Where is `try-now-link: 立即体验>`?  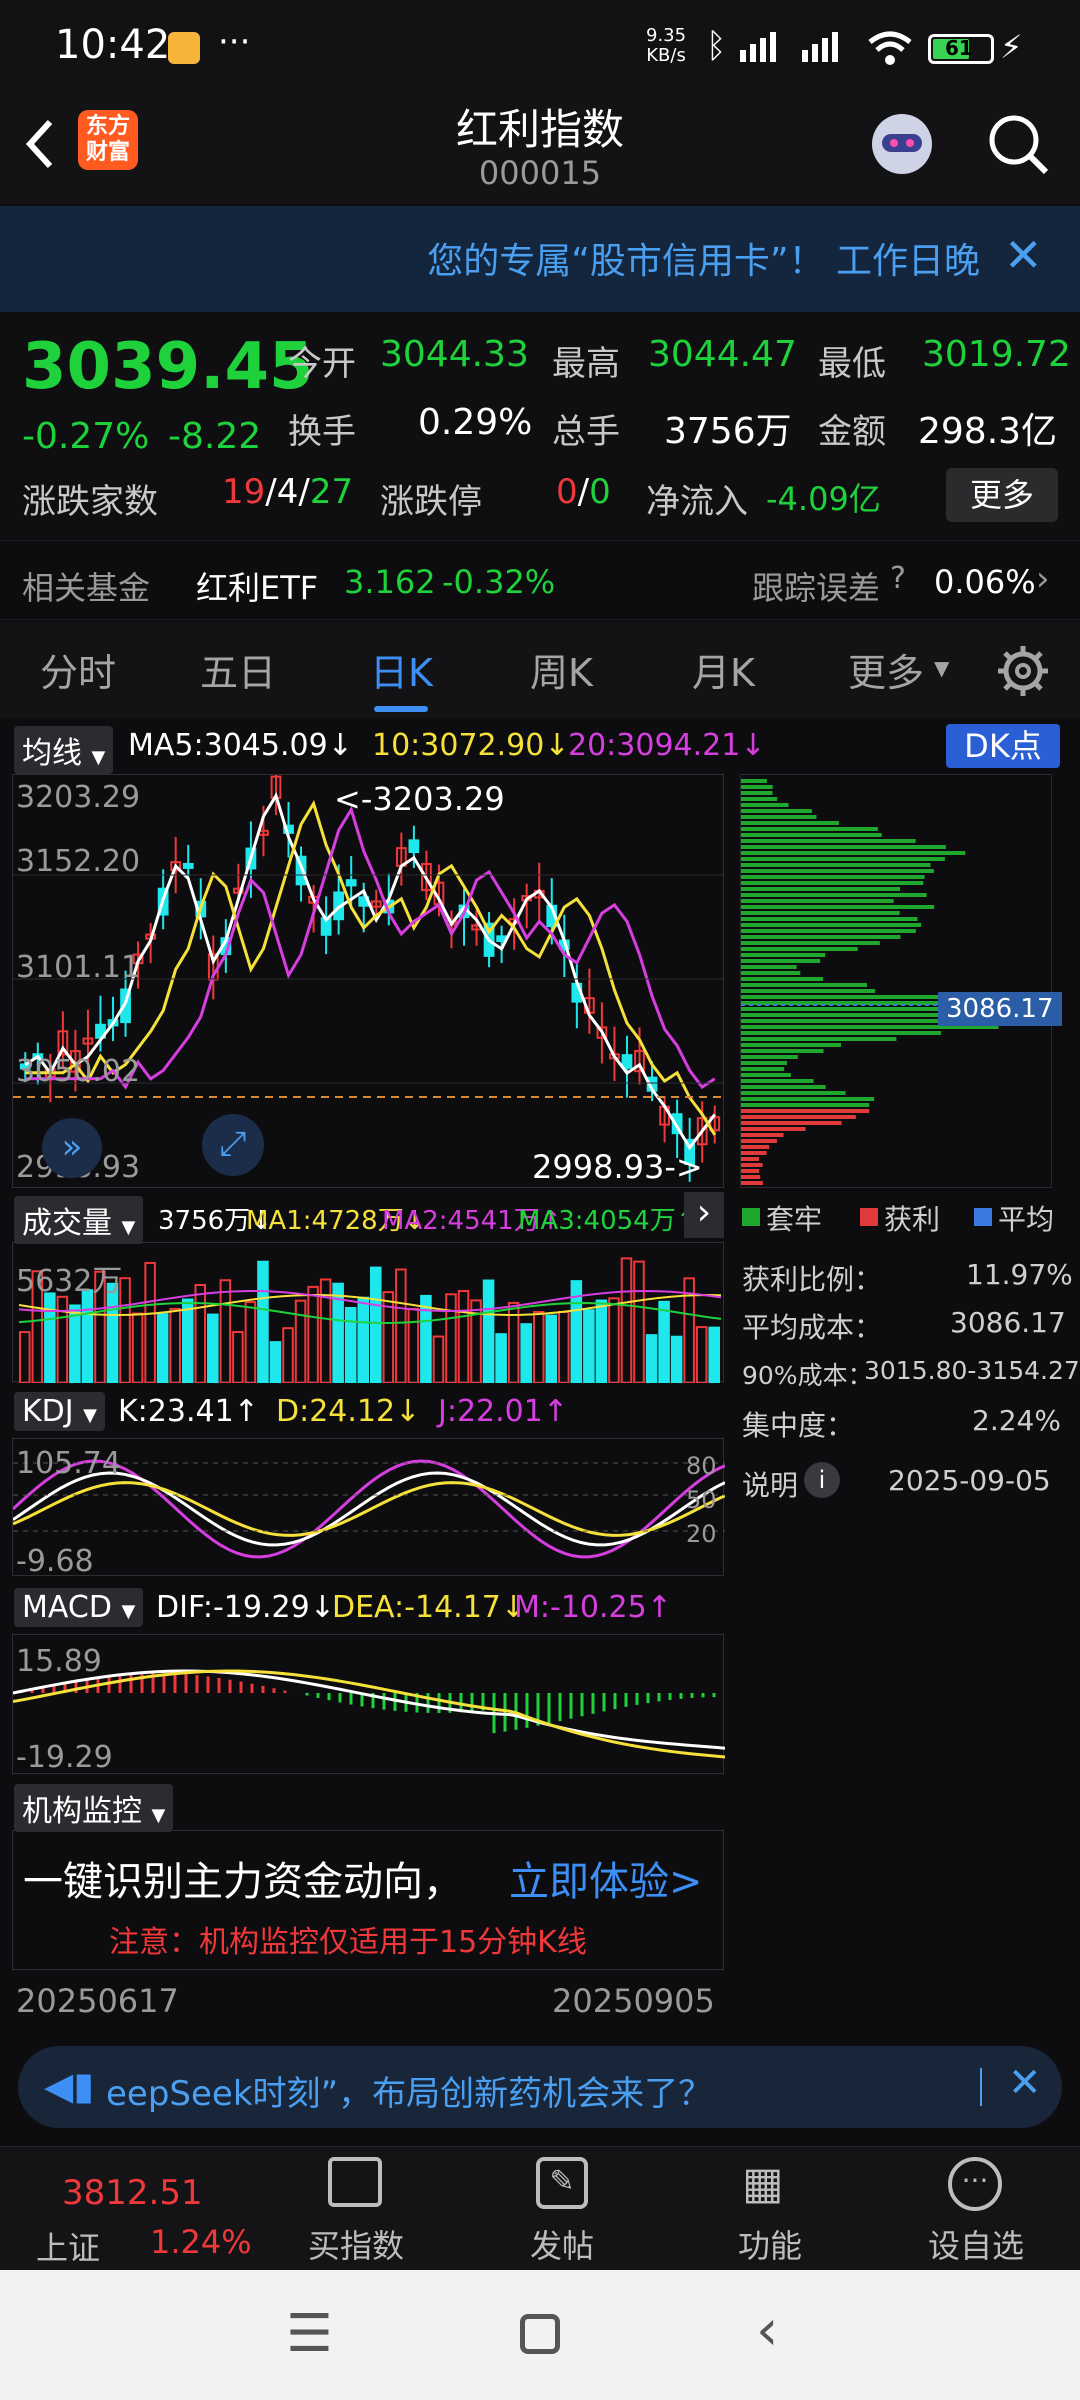
try-now-link: 立即体验> is located at coordinates (606, 1878).